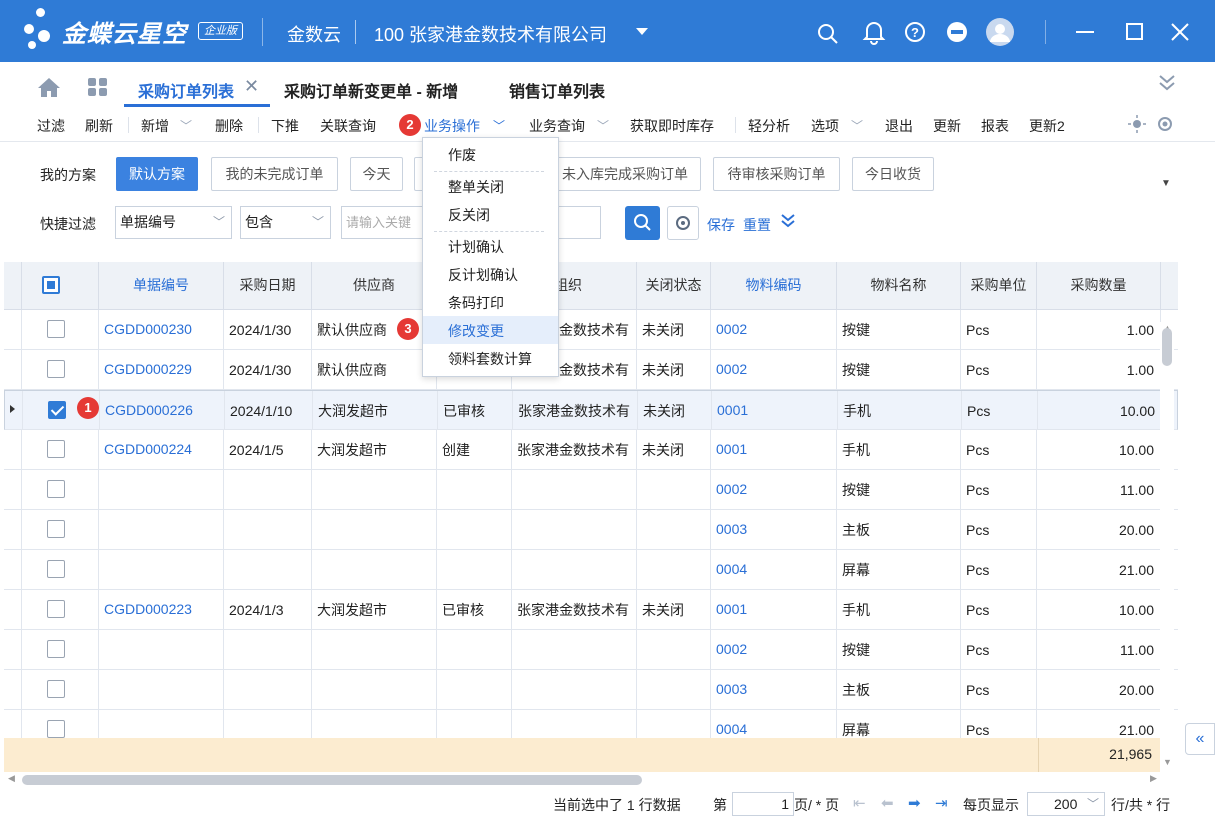 The width and height of the screenshot is (1215, 819). Describe the element at coordinates (1066, 804) in the screenshot. I see `page-size-select: 200 ﹀` at that location.